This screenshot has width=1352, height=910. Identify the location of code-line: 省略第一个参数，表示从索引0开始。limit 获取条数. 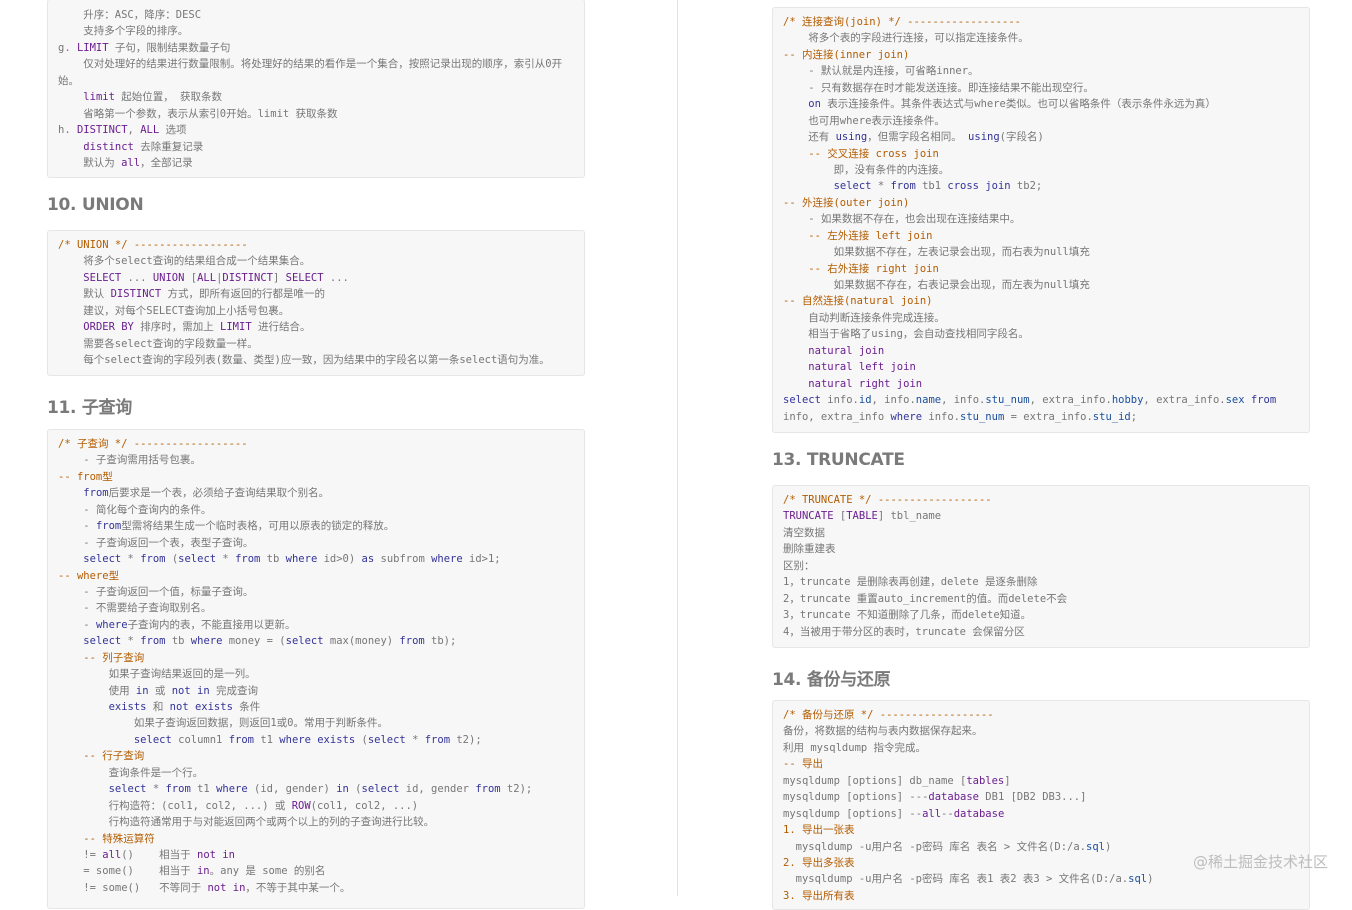
(316, 114).